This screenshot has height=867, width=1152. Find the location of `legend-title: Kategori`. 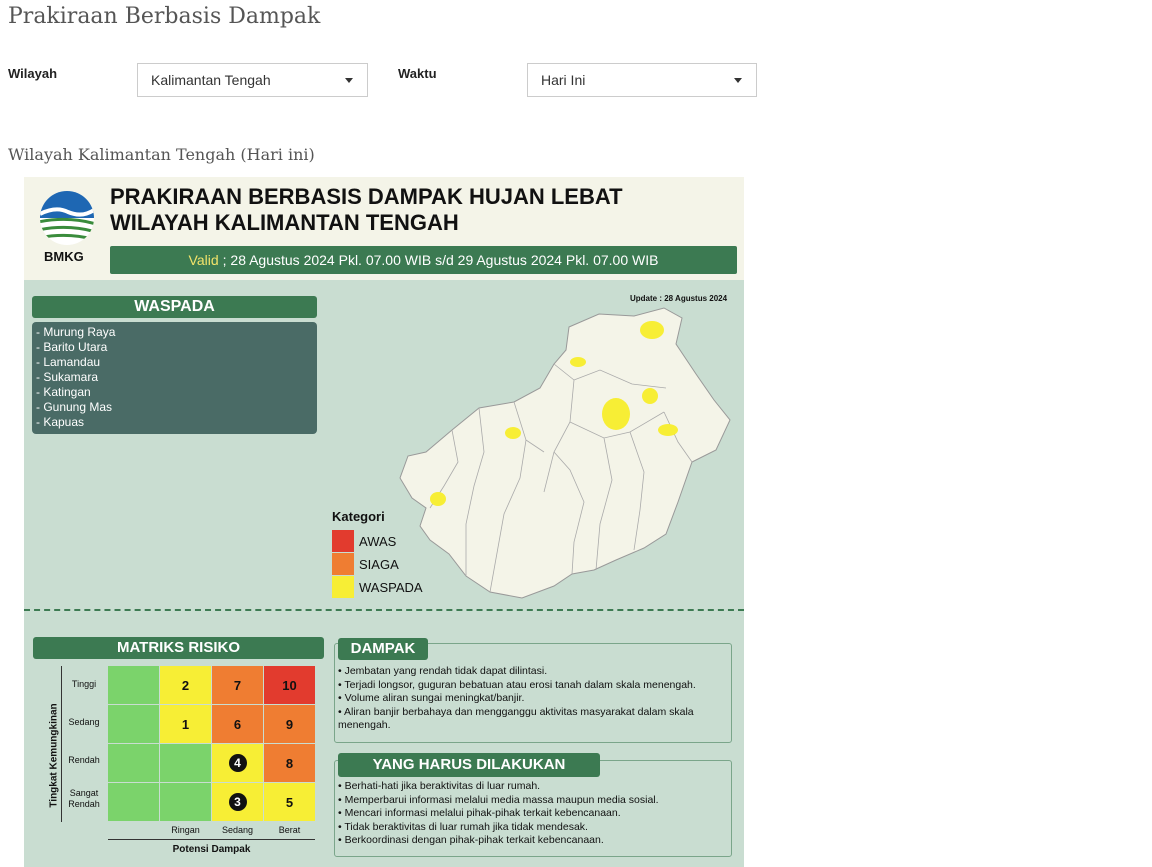

legend-title: Kategori is located at coordinates (358, 516).